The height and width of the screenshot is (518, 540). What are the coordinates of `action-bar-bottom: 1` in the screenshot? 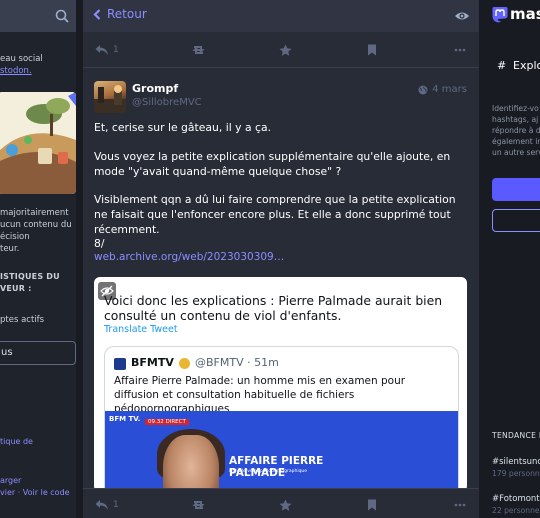 It's located at (281, 503).